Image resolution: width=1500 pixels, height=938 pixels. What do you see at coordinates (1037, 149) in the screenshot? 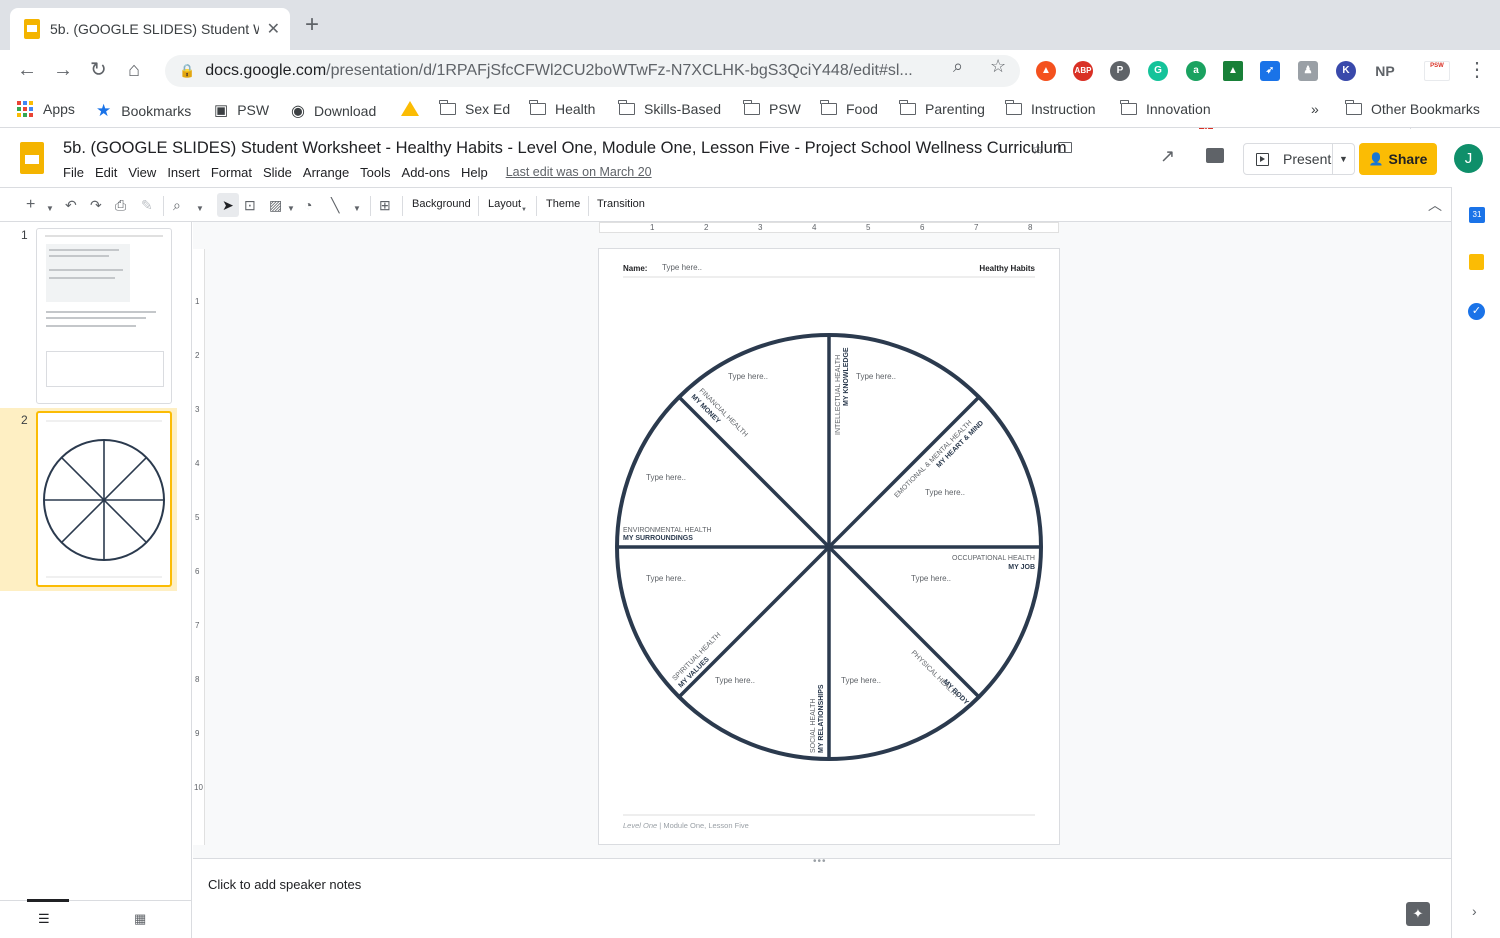
I see `star-document-icon: ☆` at bounding box center [1037, 149].